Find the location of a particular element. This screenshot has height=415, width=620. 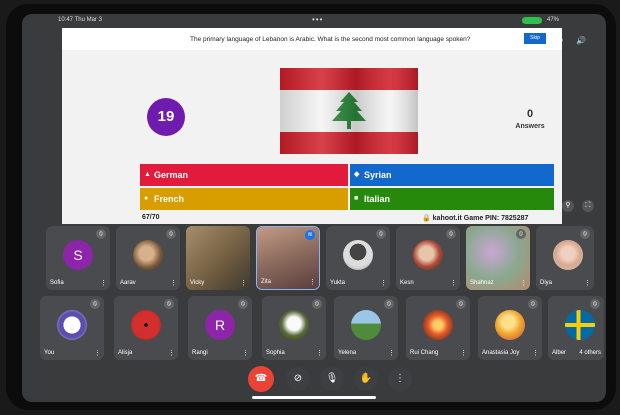

participant-name: Aarav is located at coordinates (128, 283).